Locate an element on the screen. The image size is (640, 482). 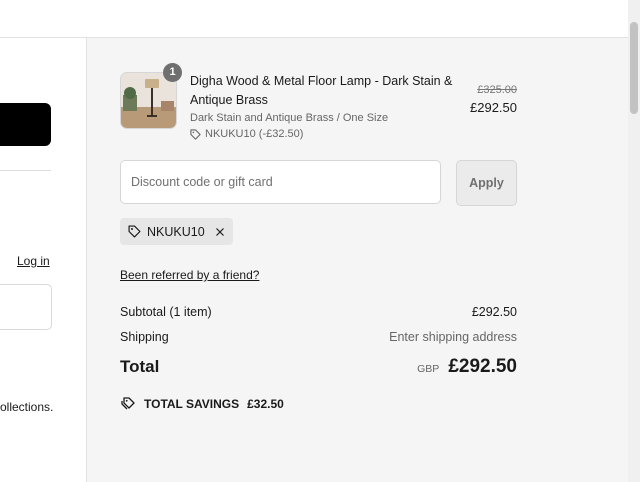
scrollbar is located at coordinates (634, 241).